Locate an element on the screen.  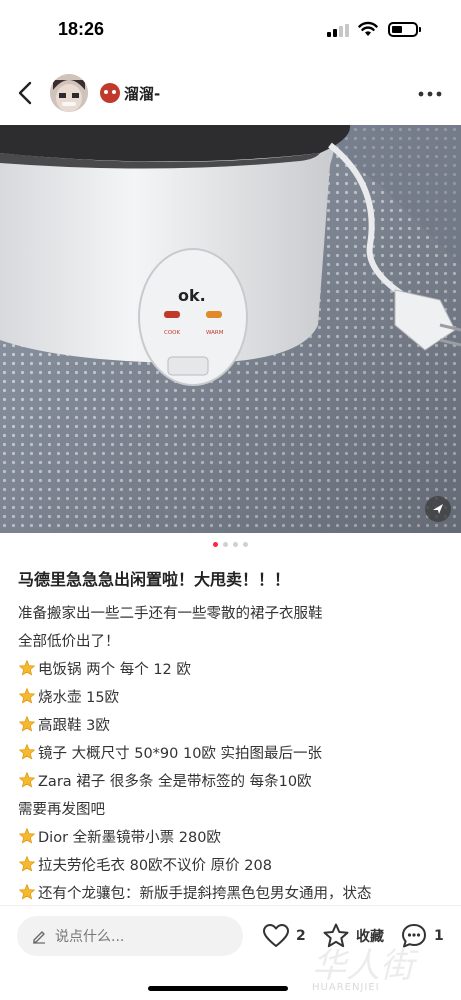
cellular-signal-icon is located at coordinates (338, 30).